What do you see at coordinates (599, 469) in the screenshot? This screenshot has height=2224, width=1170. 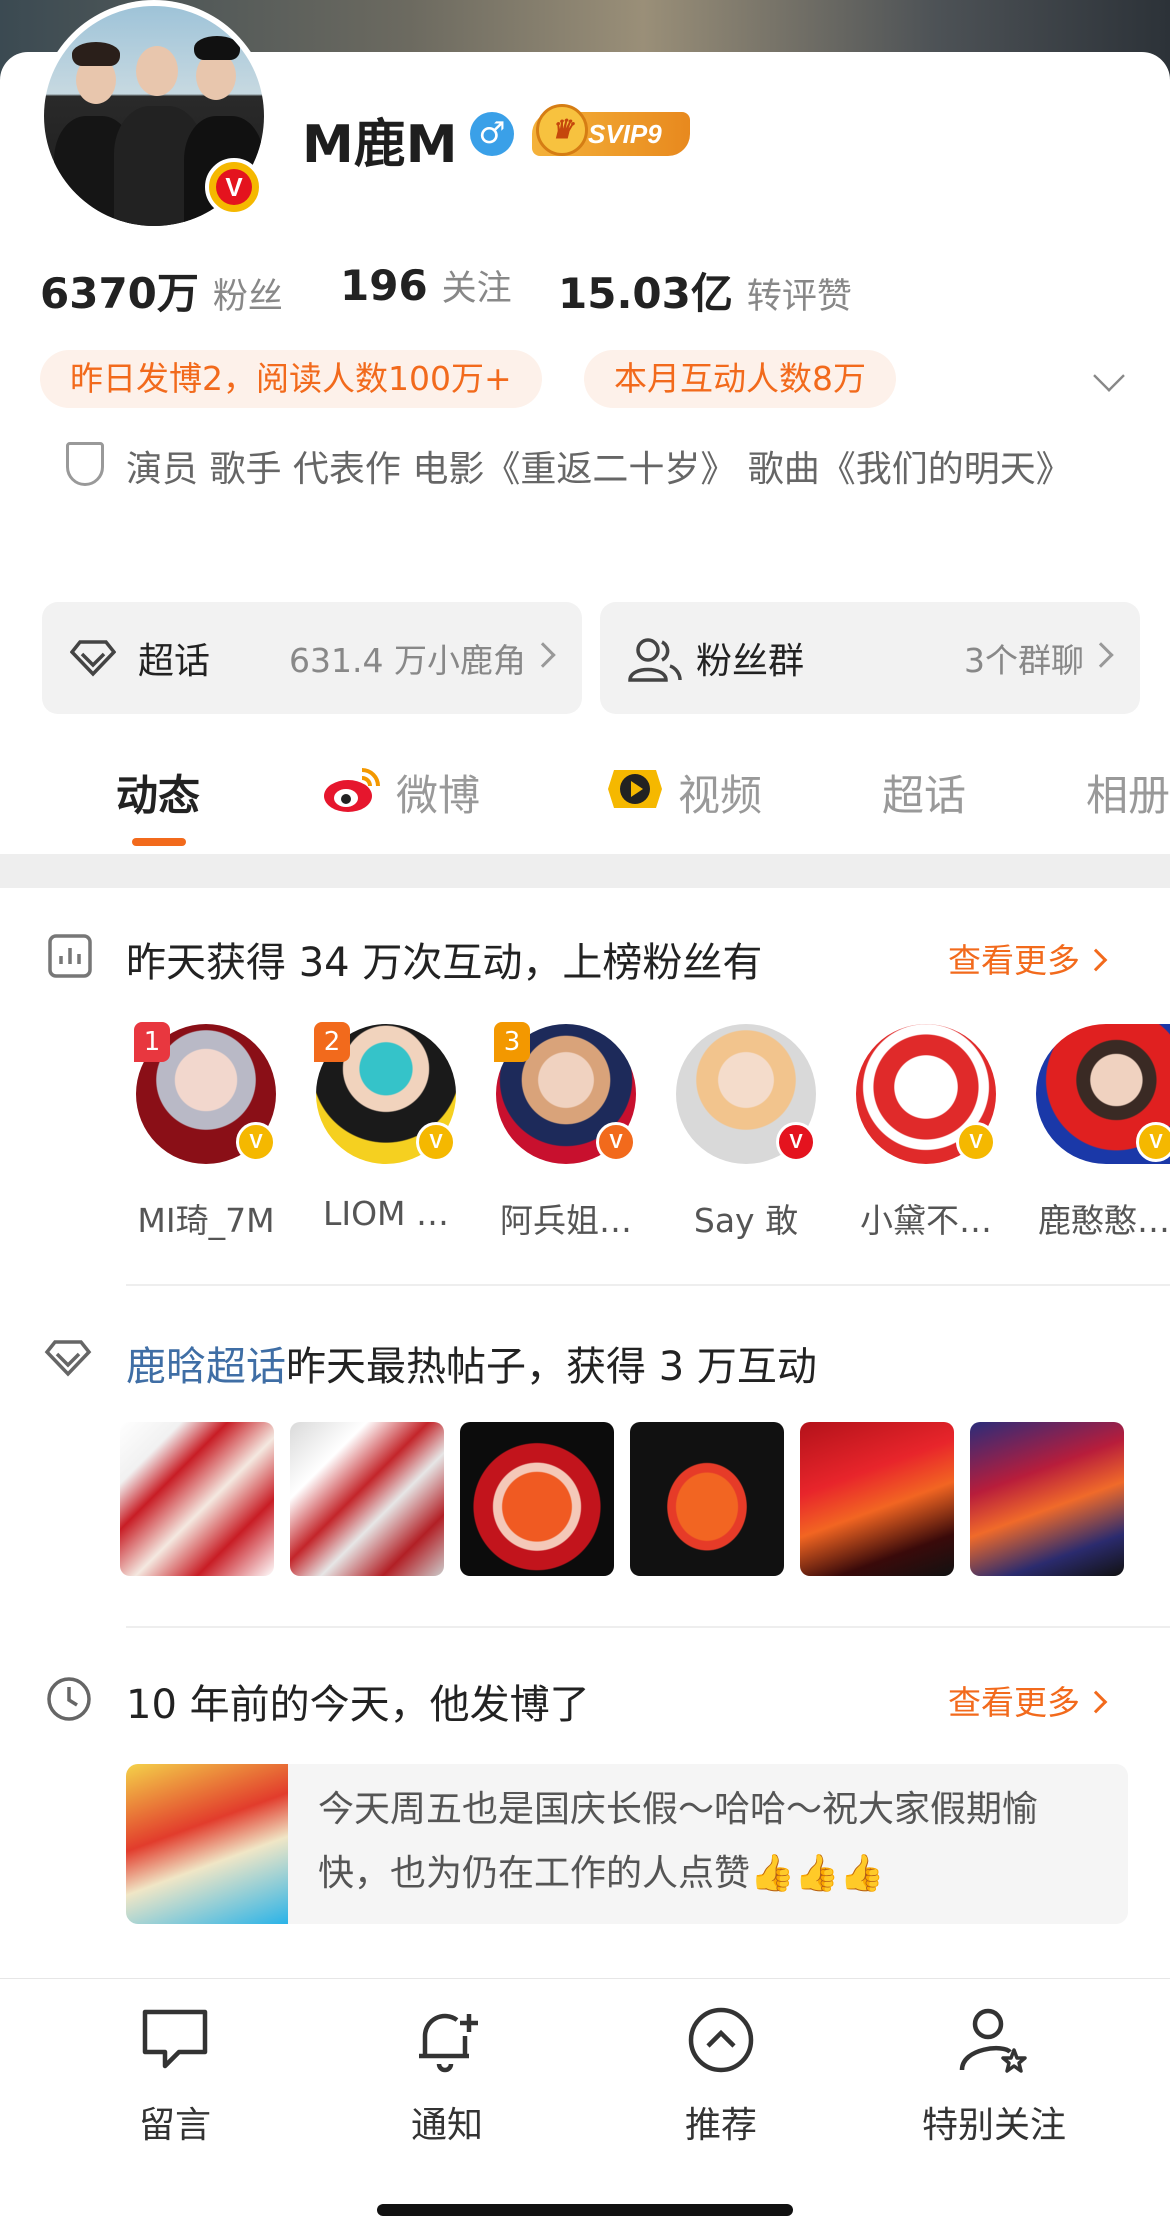 I see `profile-bio: 演员 歌手 代表作 电影《重返二十岁》 歌曲《我们的明天》` at bounding box center [599, 469].